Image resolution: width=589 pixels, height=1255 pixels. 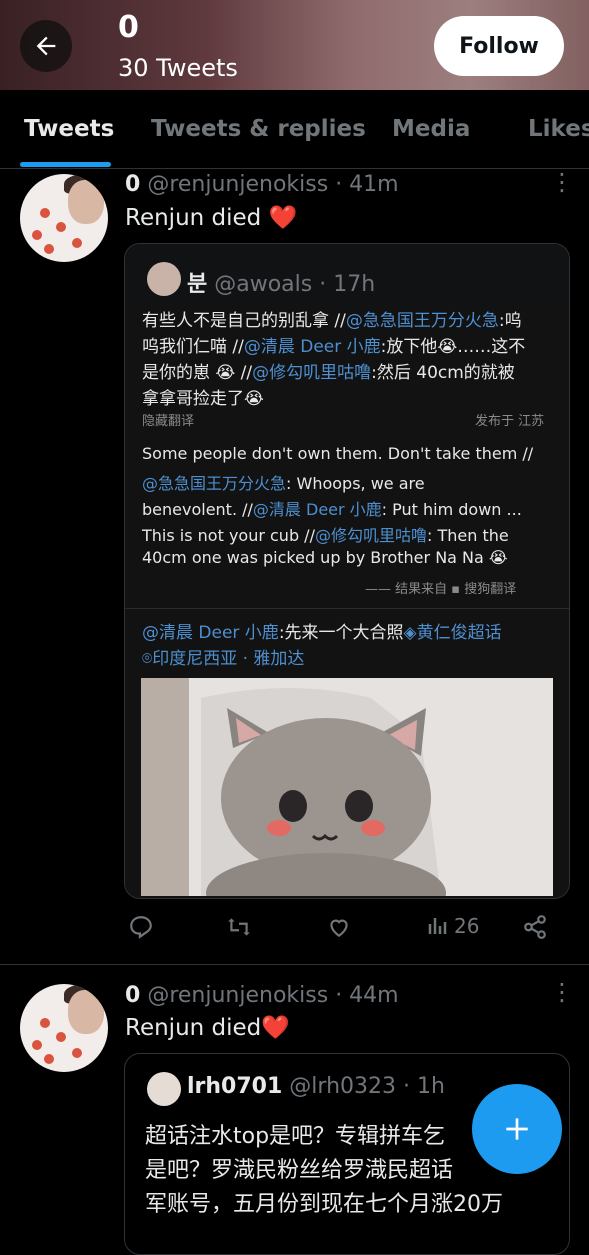 What do you see at coordinates (324, 1204) in the screenshot?
I see `quote-text-line: 军账号，五月份到现在七个月涨20万` at bounding box center [324, 1204].